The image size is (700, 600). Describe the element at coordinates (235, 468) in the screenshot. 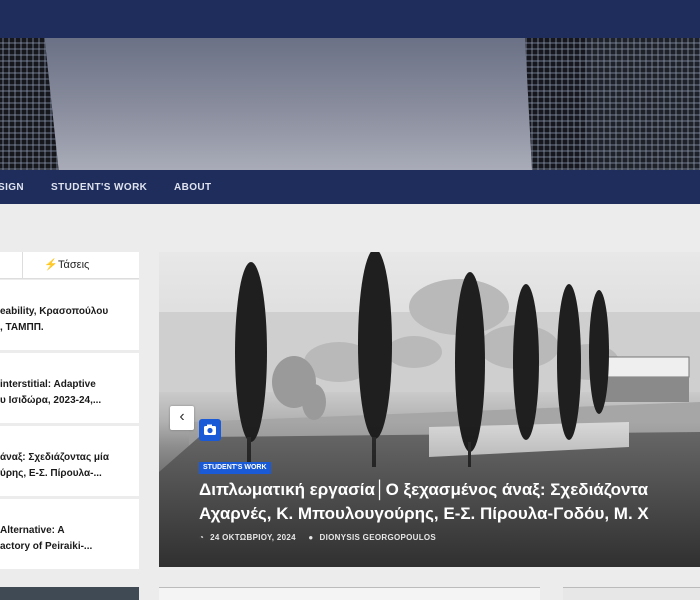

I see `category-badge: STUDENT'S WORK` at that location.